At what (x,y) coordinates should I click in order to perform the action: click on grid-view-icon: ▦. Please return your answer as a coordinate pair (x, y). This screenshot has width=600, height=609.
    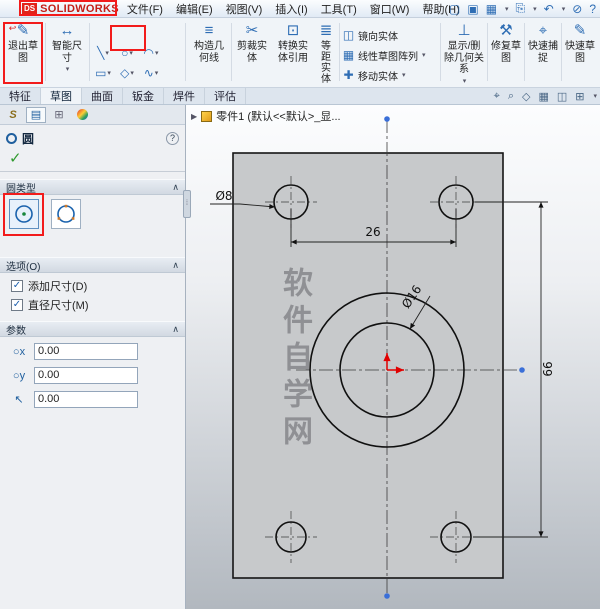
    Looking at the image, I should click on (543, 96).